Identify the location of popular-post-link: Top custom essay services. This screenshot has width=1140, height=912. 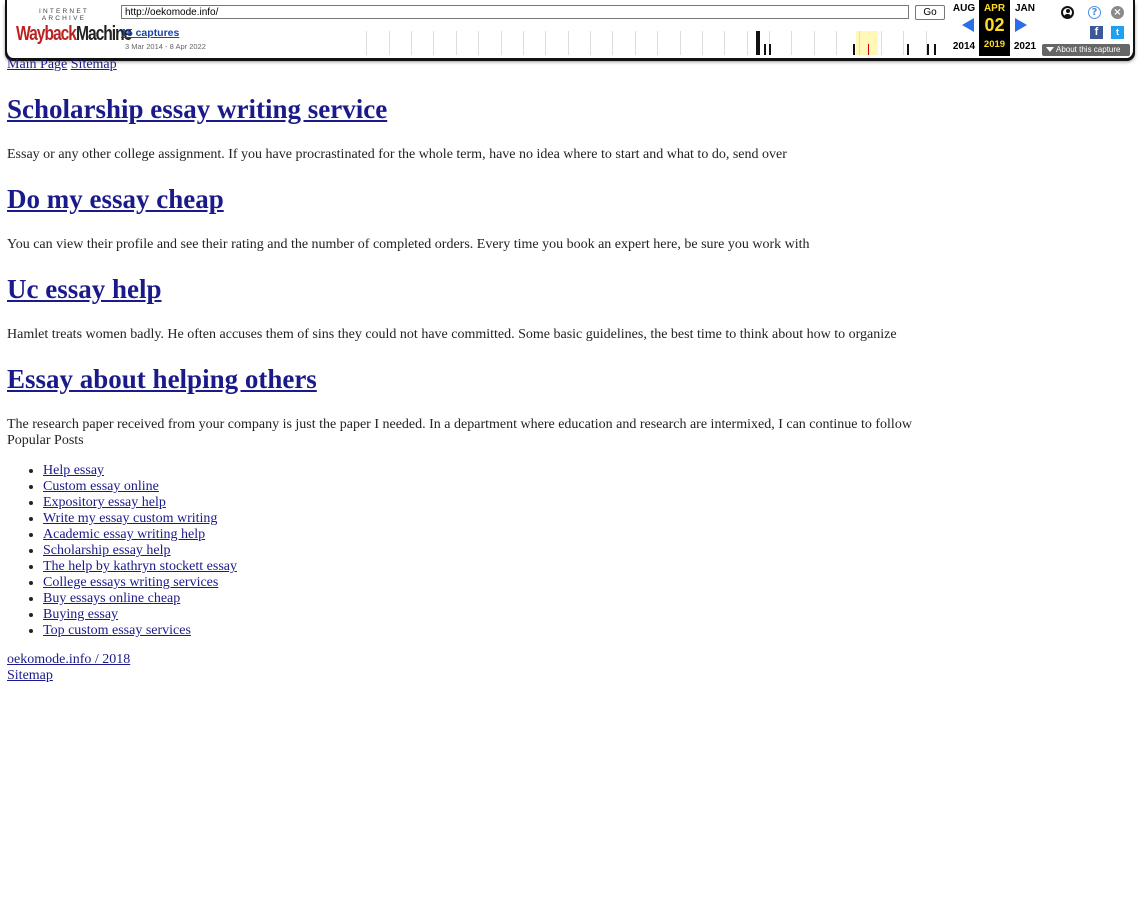
(117, 630).